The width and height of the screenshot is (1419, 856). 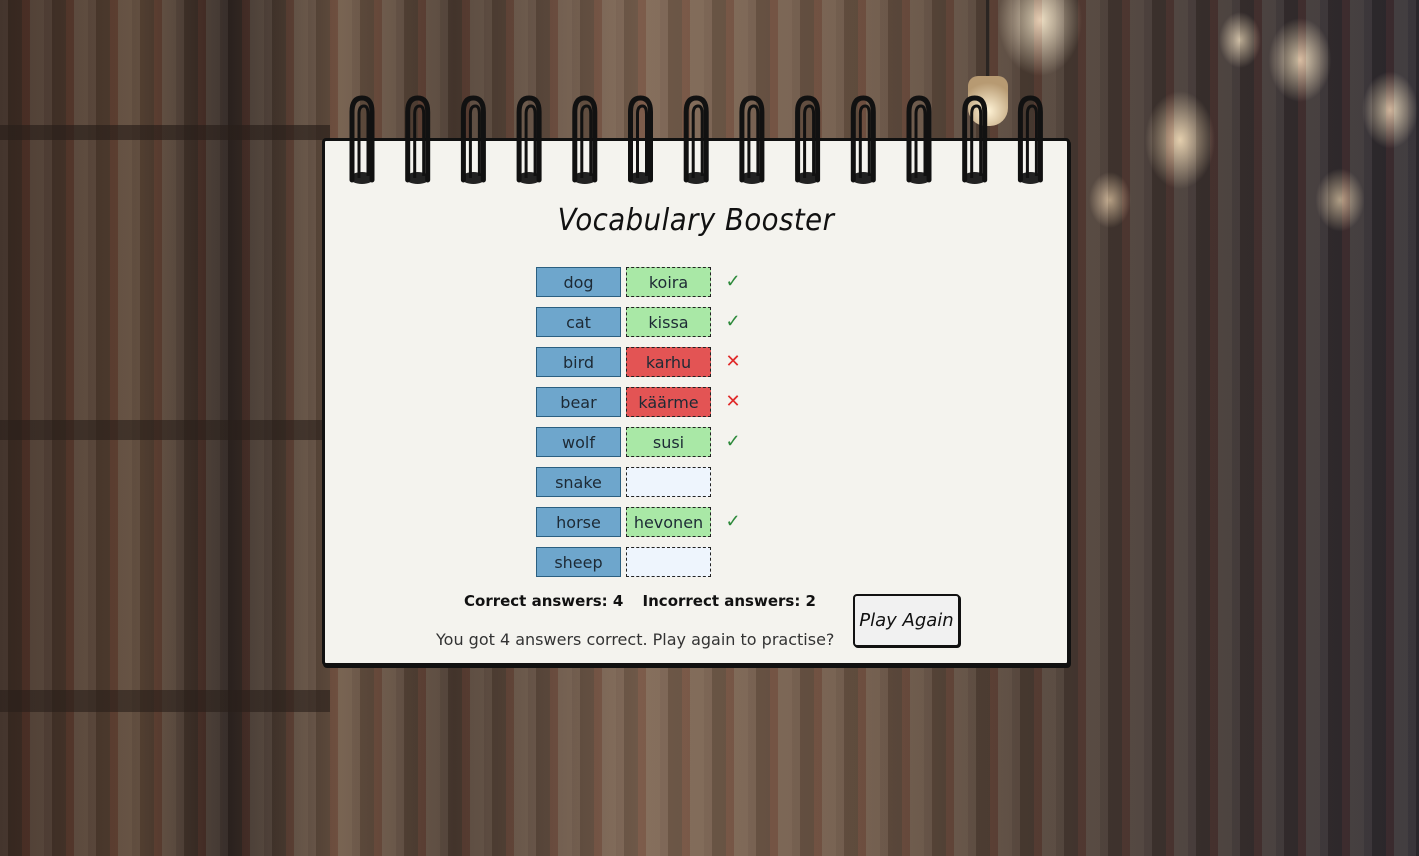 I want to click on answer-dropzone: karhu, so click(x=668, y=362).